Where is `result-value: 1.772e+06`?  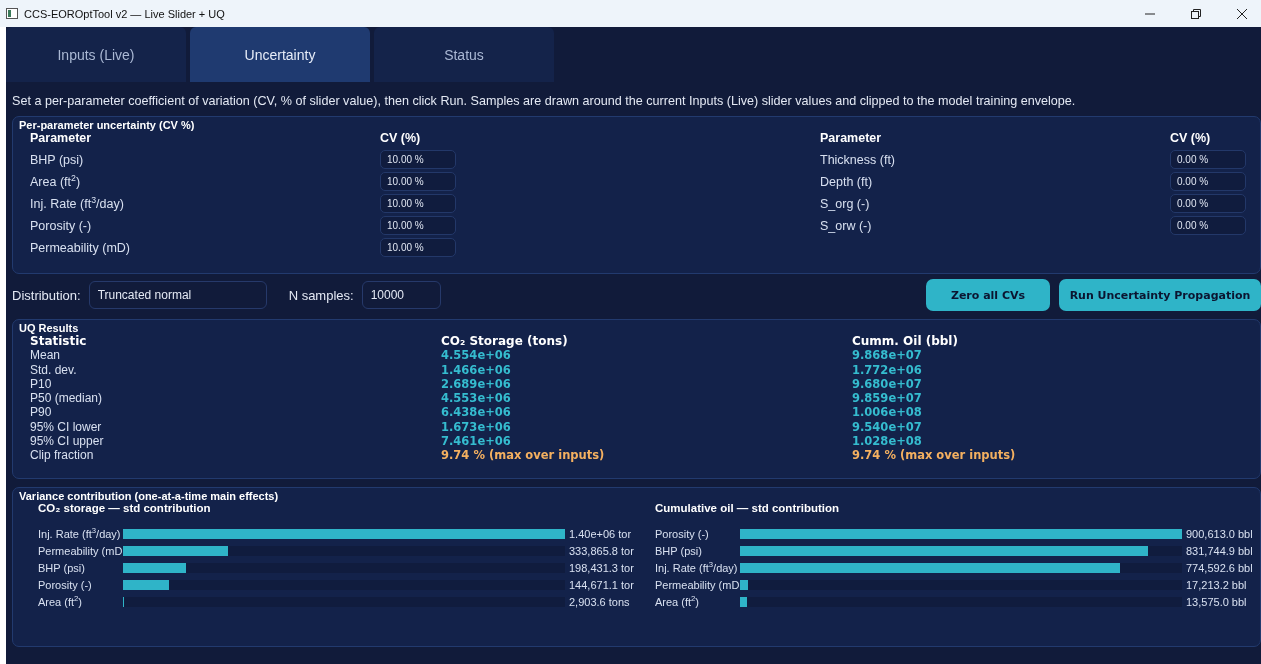
result-value: 1.772e+06 is located at coordinates (887, 369).